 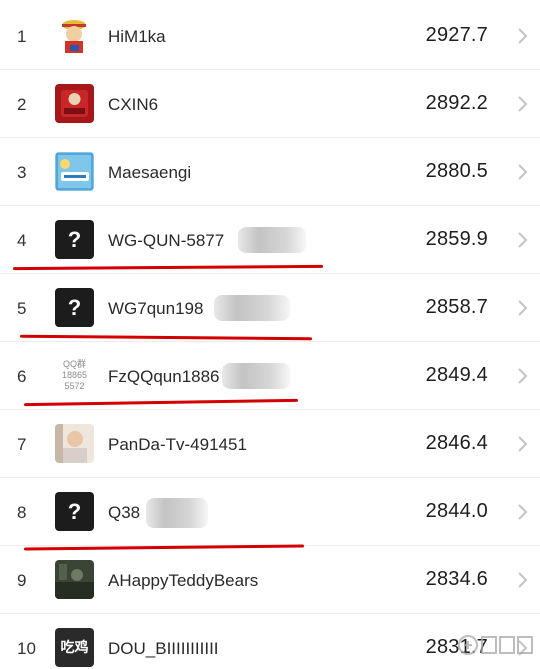 I want to click on rank-number: 9, so click(x=22, y=580).